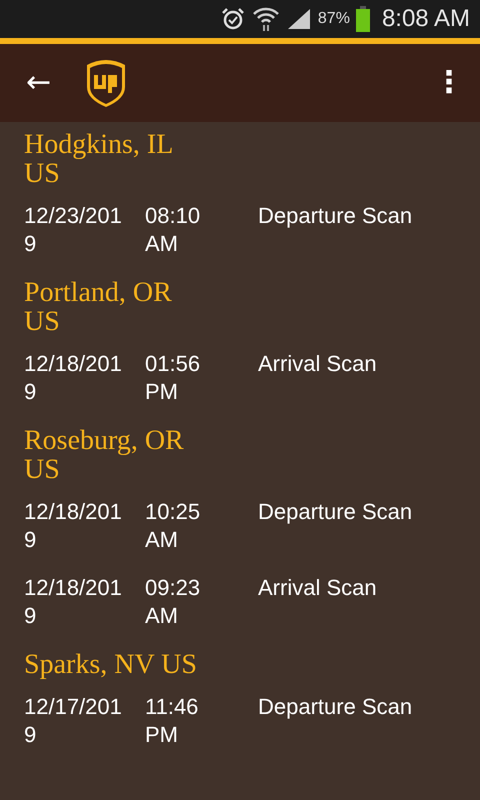 The height and width of the screenshot is (800, 480). Describe the element at coordinates (98, 307) in the screenshot. I see `location-heading: Portland, OR US` at that location.